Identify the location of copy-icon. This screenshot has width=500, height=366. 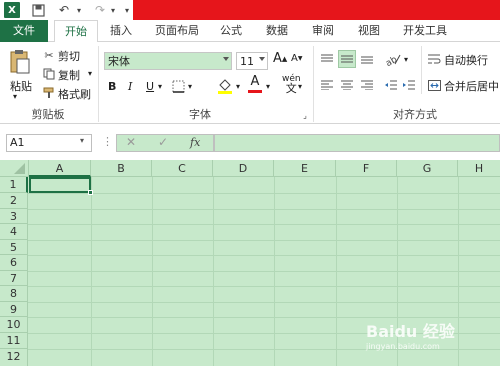
(49, 74).